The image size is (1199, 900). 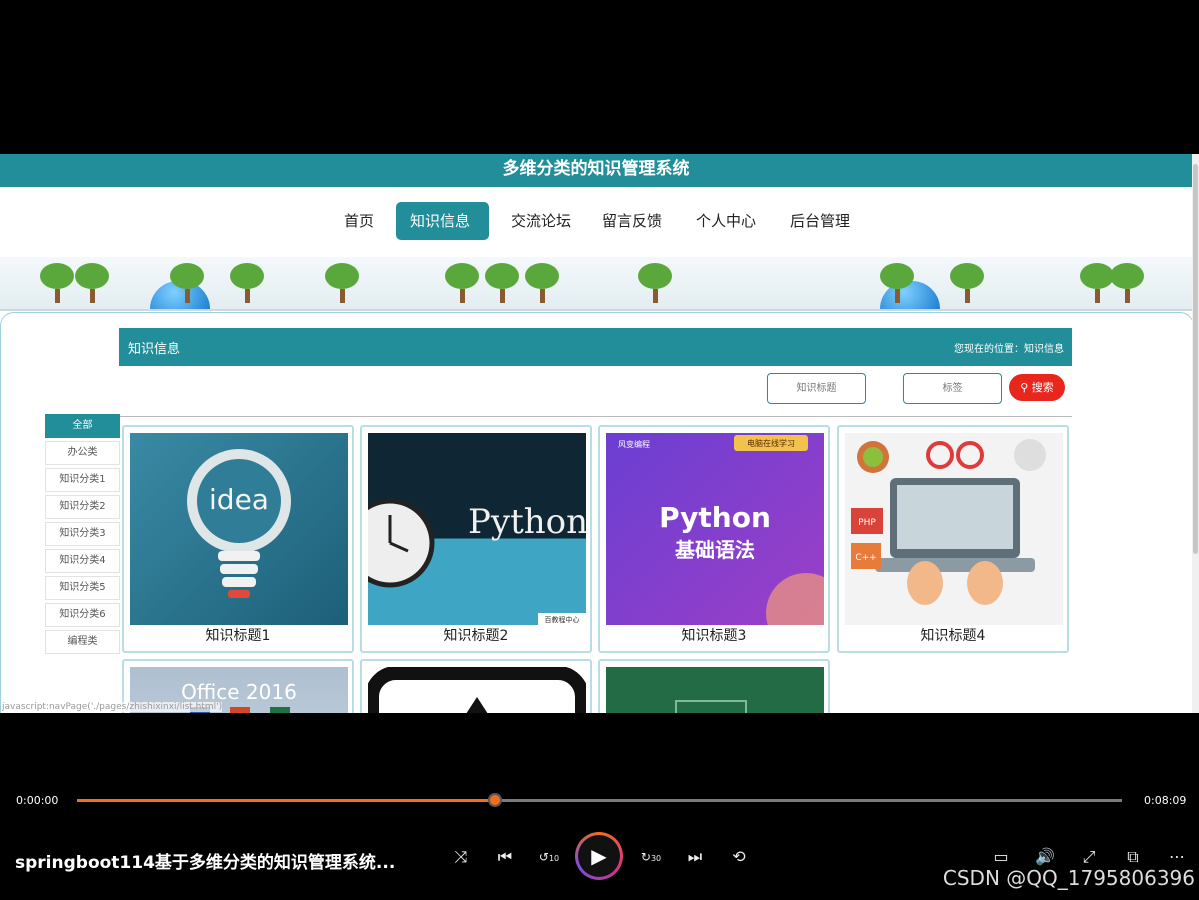 What do you see at coordinates (239, 499) in the screenshot?
I see `svg-text: idea` at bounding box center [239, 499].